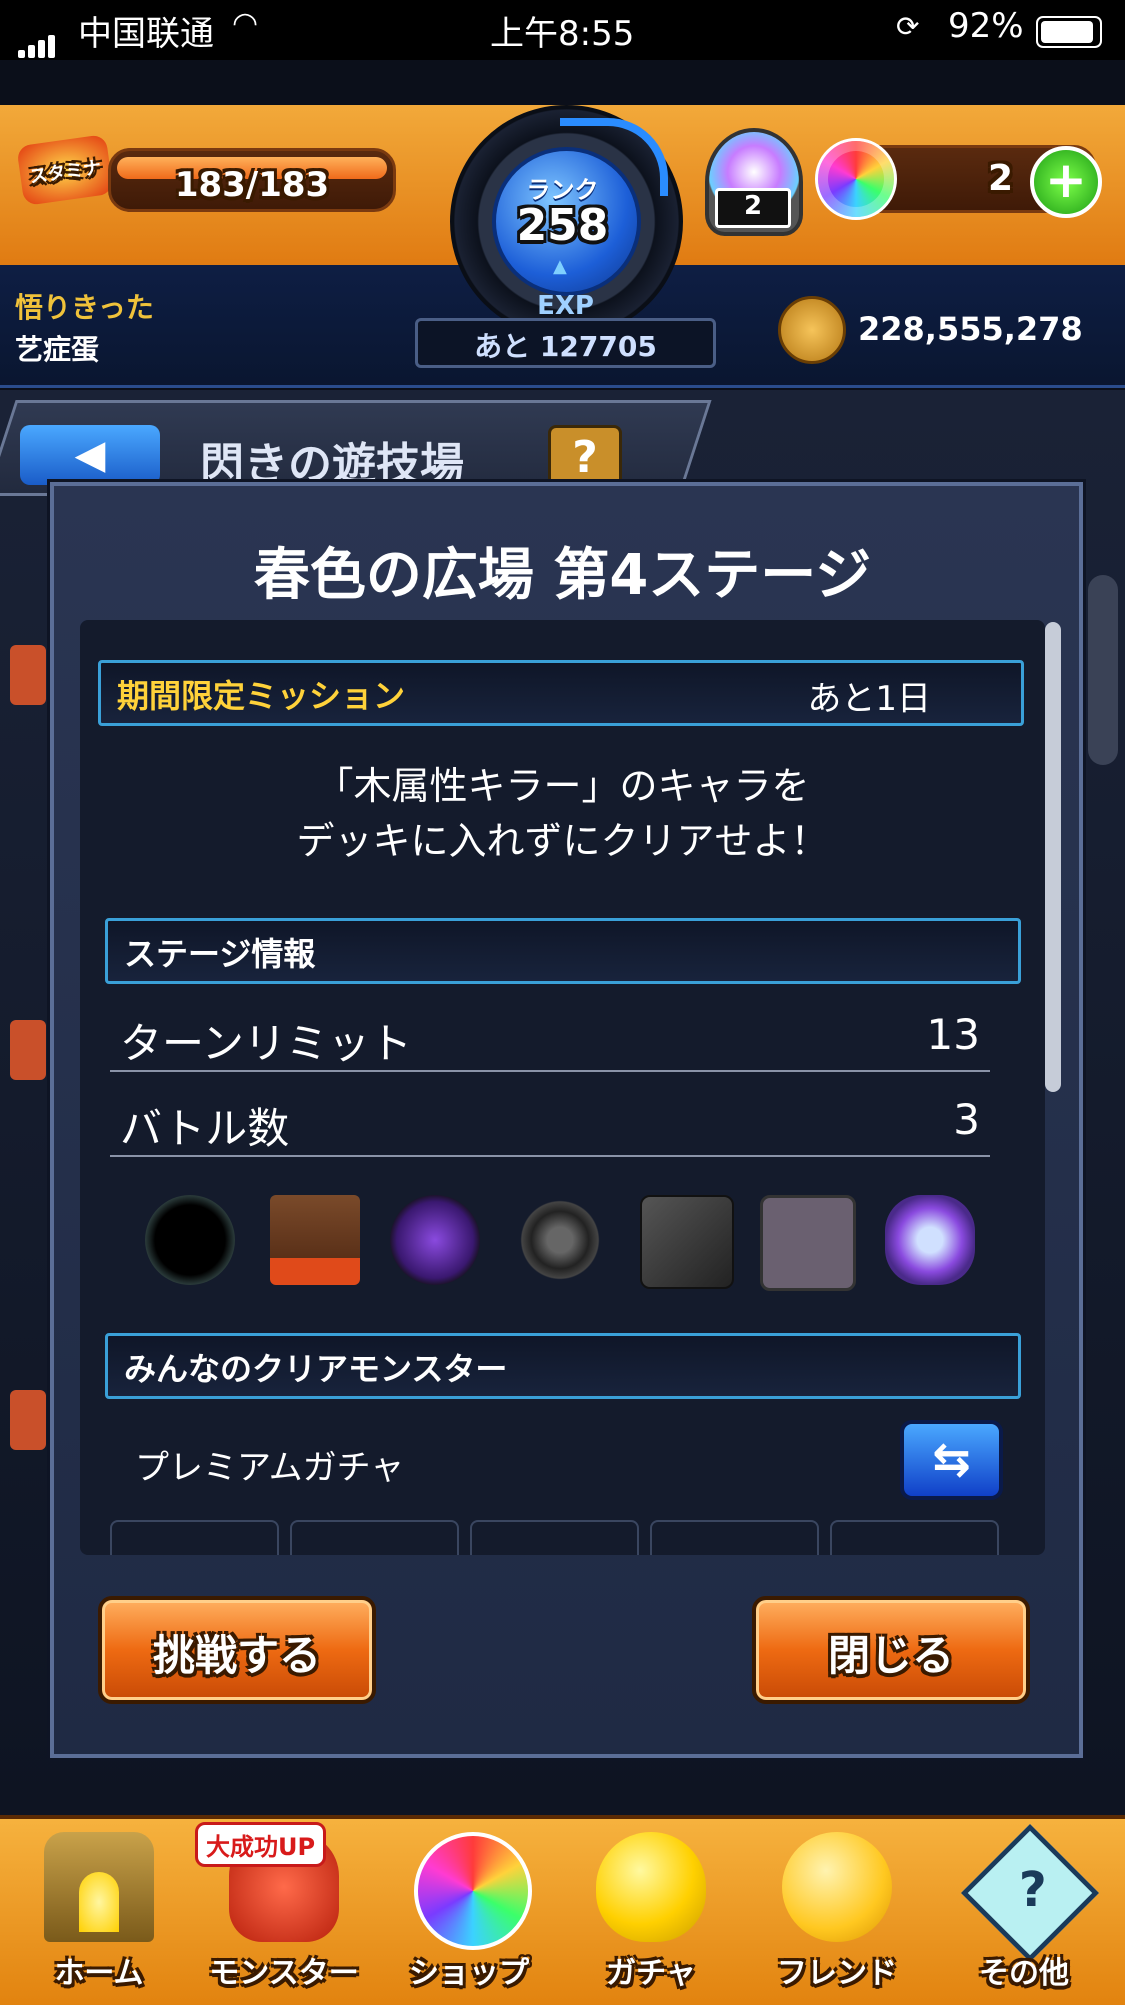  Describe the element at coordinates (1066, 182) in the screenshot. I see `add-orb-button: +` at that location.